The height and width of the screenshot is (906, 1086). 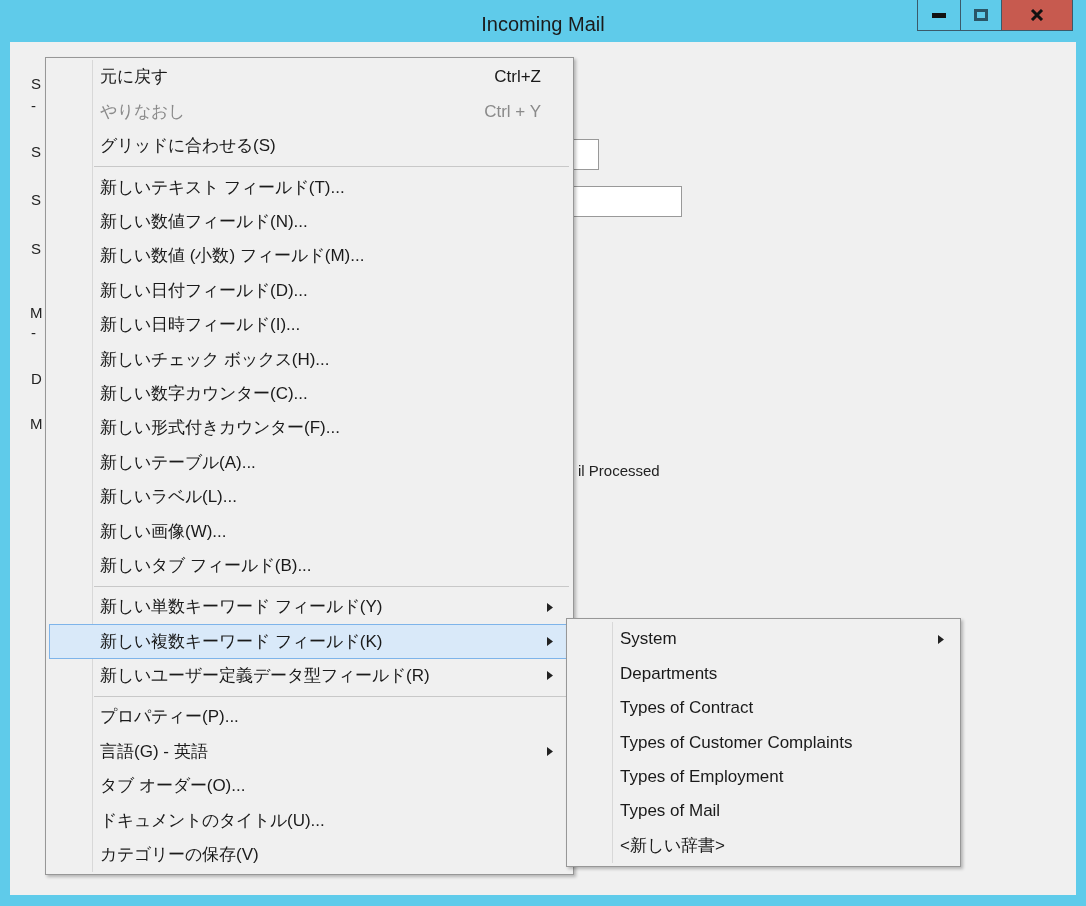 I want to click on menu-item: カテゴリーの保存(V), so click(x=309, y=854).